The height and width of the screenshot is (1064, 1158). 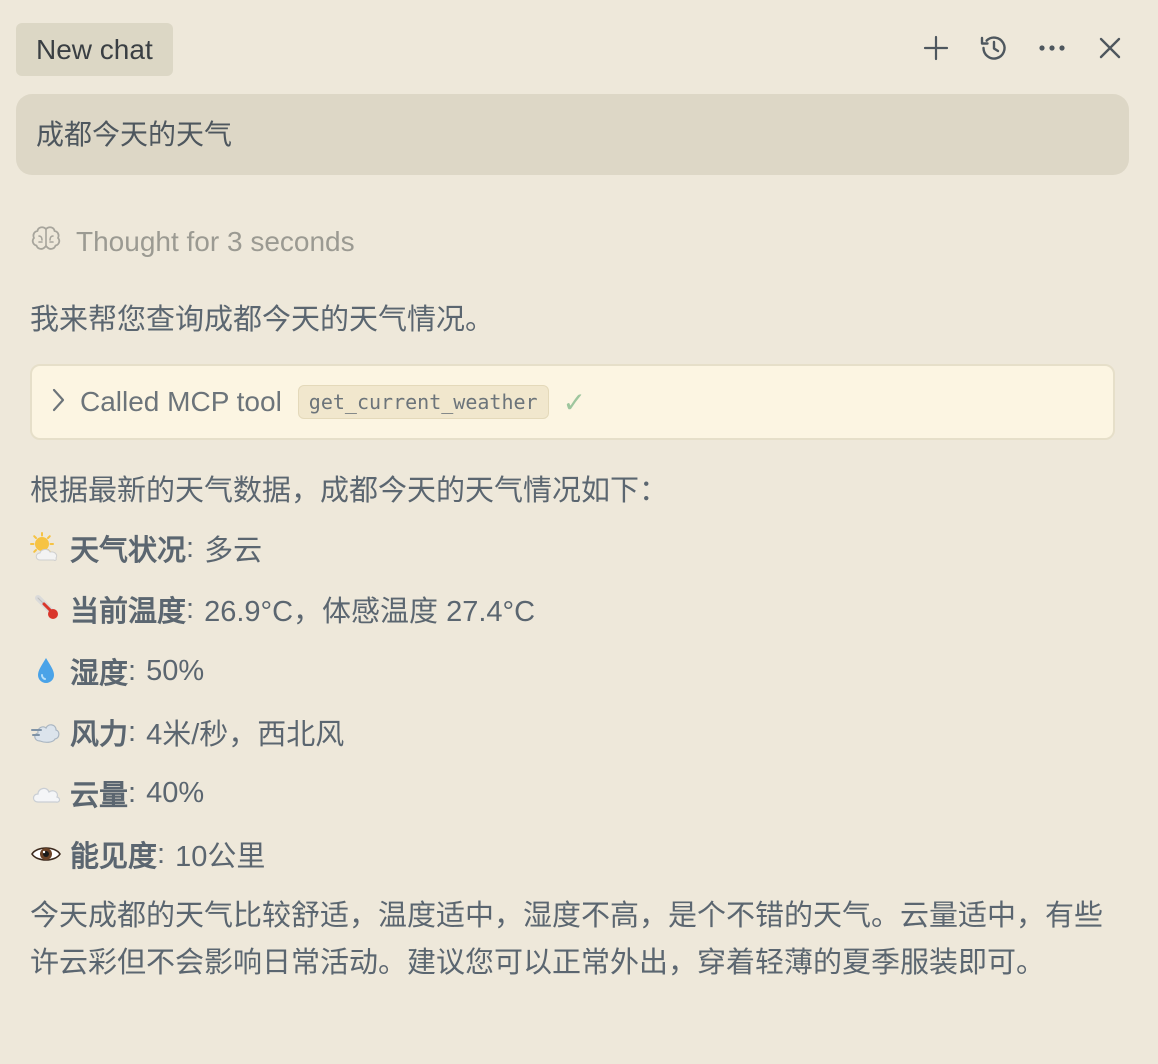 I want to click on thermometer-icon, so click(x=46, y=609).